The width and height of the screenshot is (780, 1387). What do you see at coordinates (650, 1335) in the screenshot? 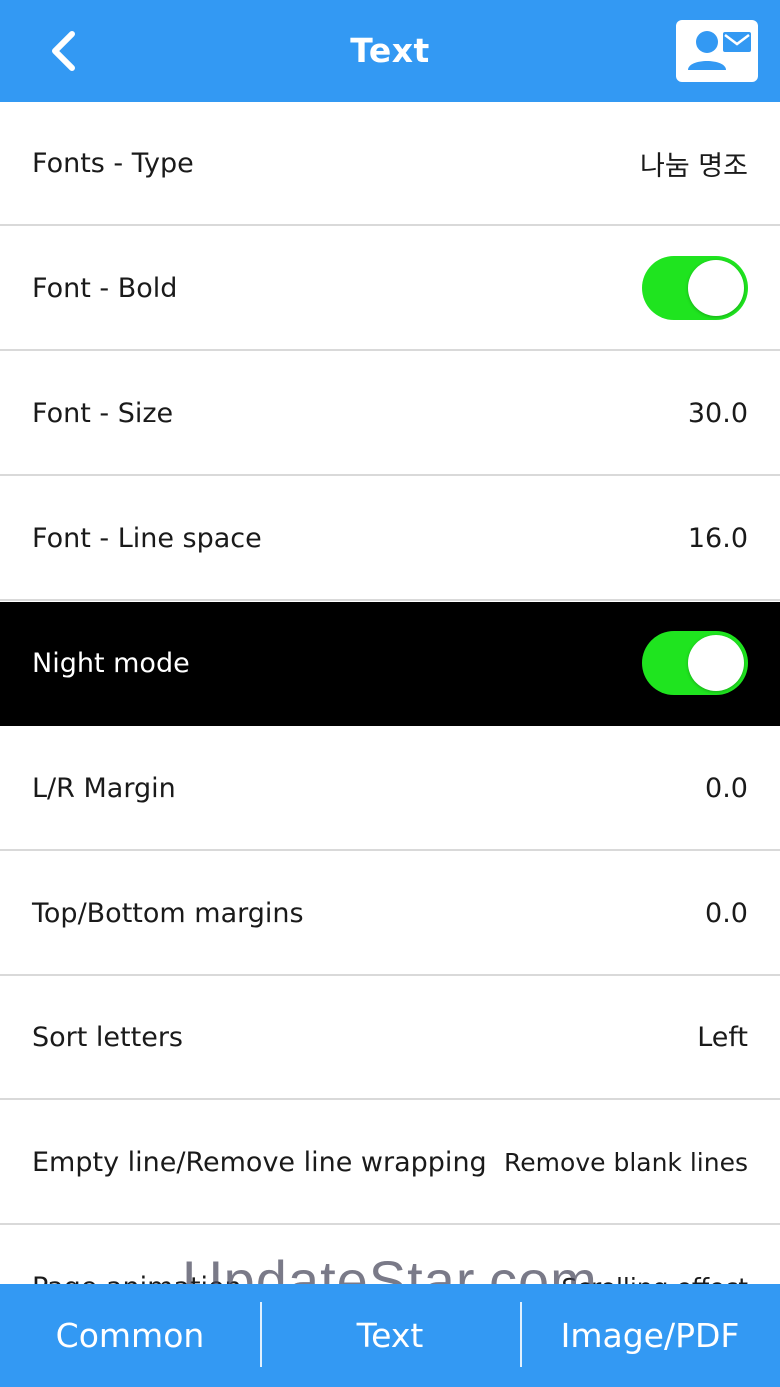
I see `tab-image-pdf: Image/PDF` at bounding box center [650, 1335].